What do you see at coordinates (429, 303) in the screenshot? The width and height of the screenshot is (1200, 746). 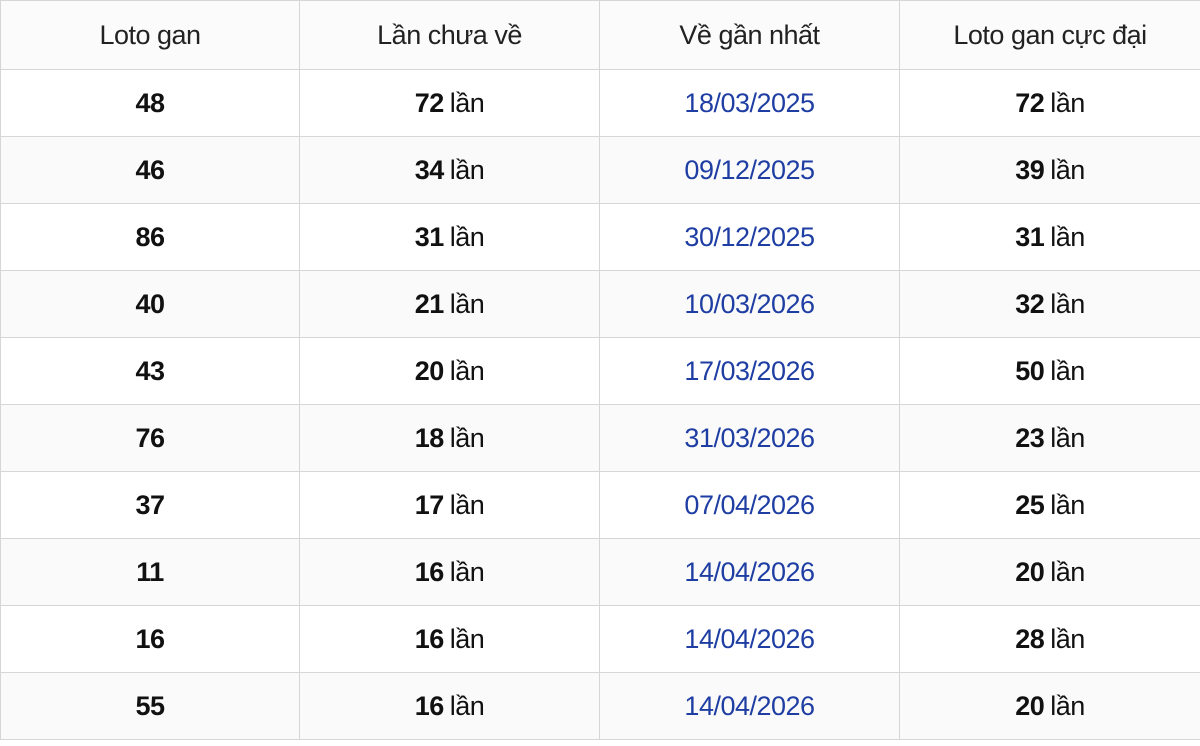 I see `missing-count: 21` at bounding box center [429, 303].